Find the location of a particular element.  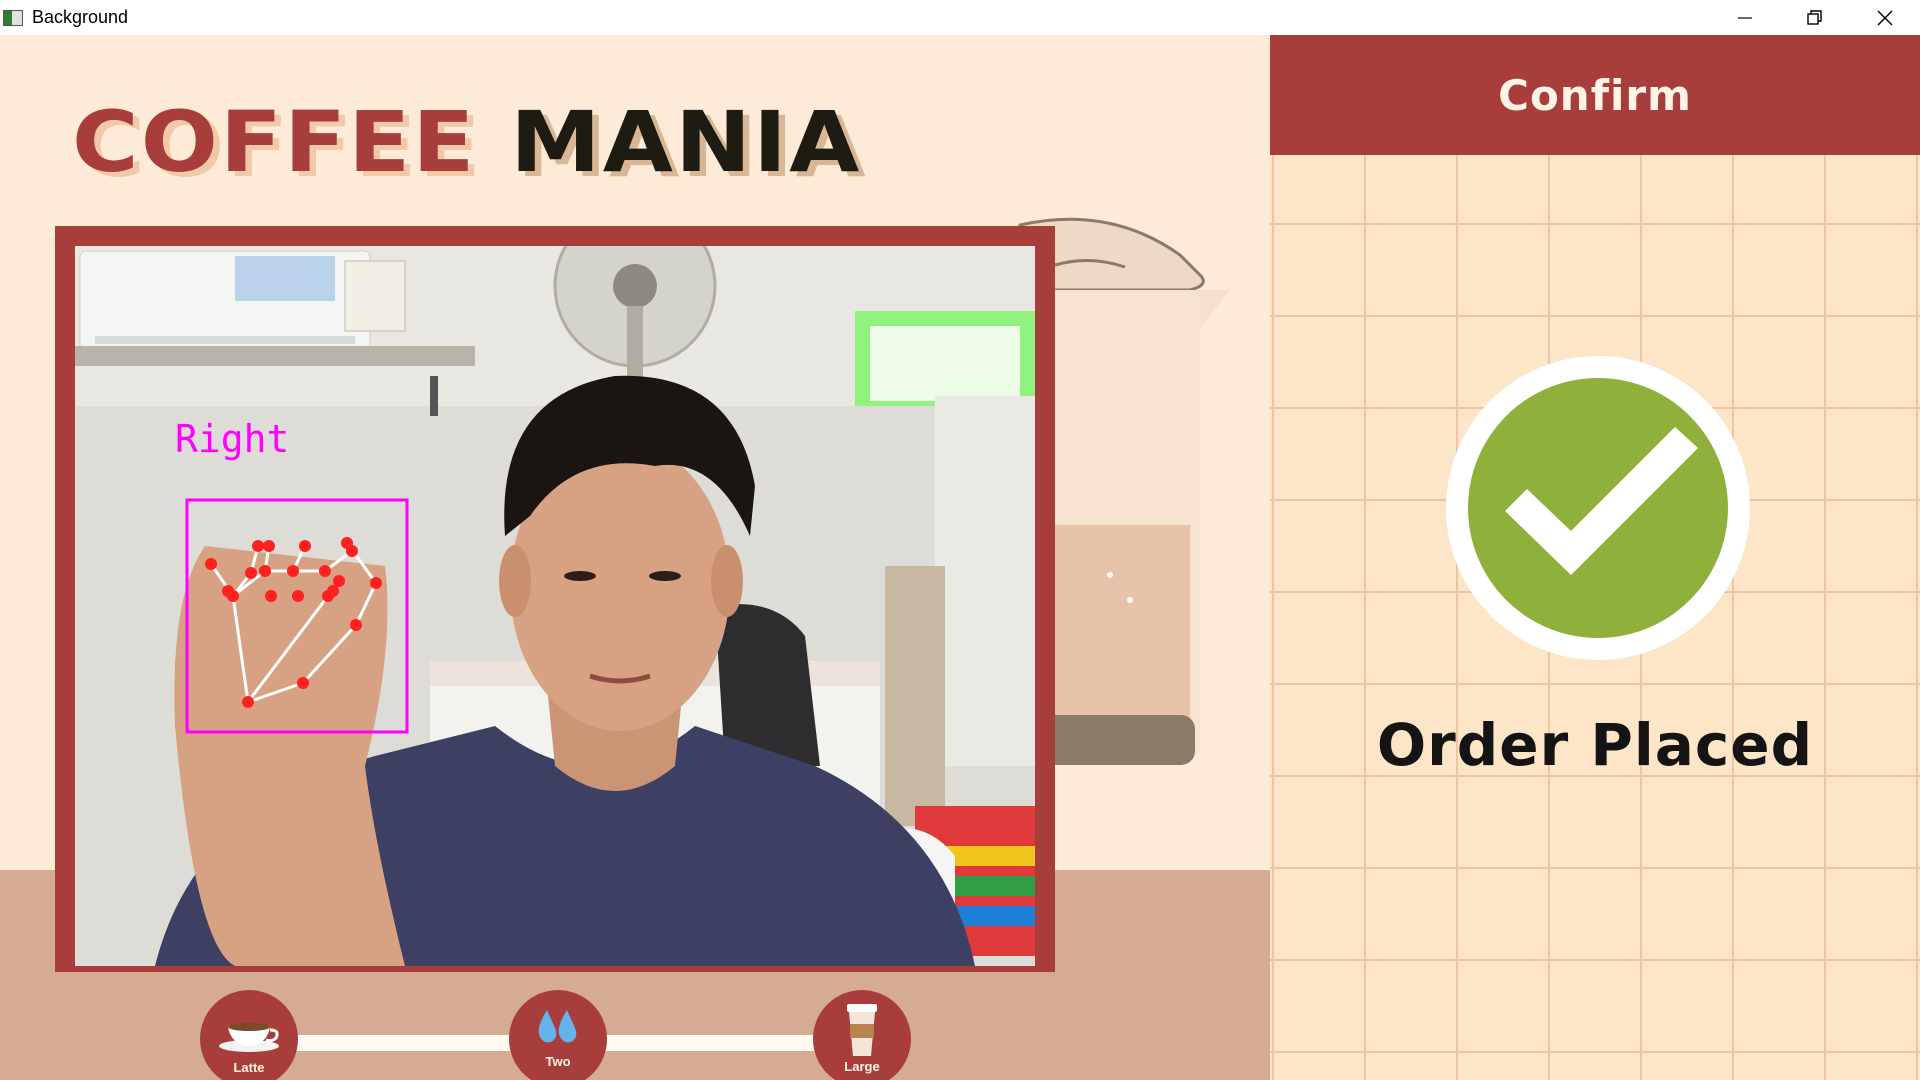

step-label: Two is located at coordinates (558, 1061).